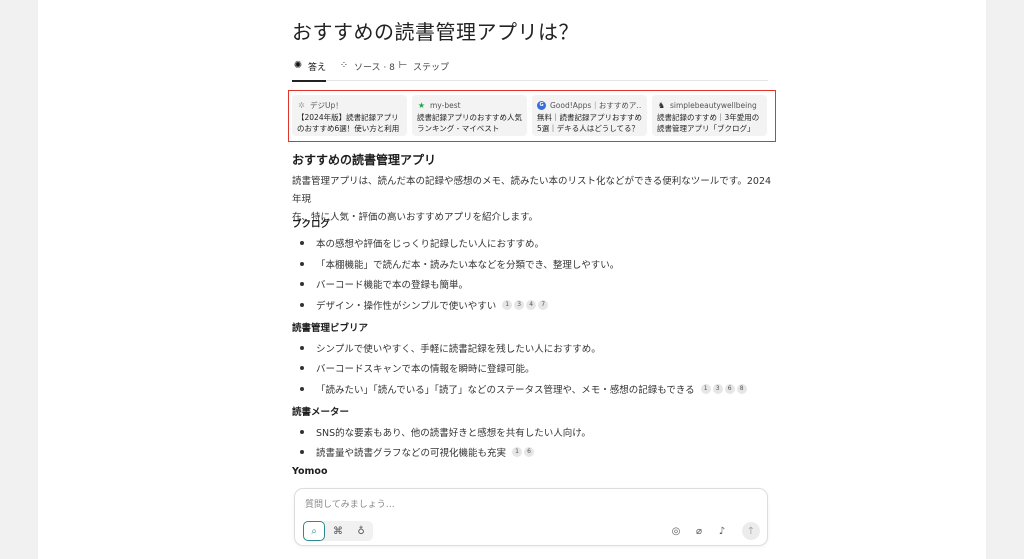  What do you see at coordinates (453, 433) in the screenshot?
I see `list-item-text: SNS的な要素もあり、他の読書好きと感想を共有したい人向け。` at bounding box center [453, 433].